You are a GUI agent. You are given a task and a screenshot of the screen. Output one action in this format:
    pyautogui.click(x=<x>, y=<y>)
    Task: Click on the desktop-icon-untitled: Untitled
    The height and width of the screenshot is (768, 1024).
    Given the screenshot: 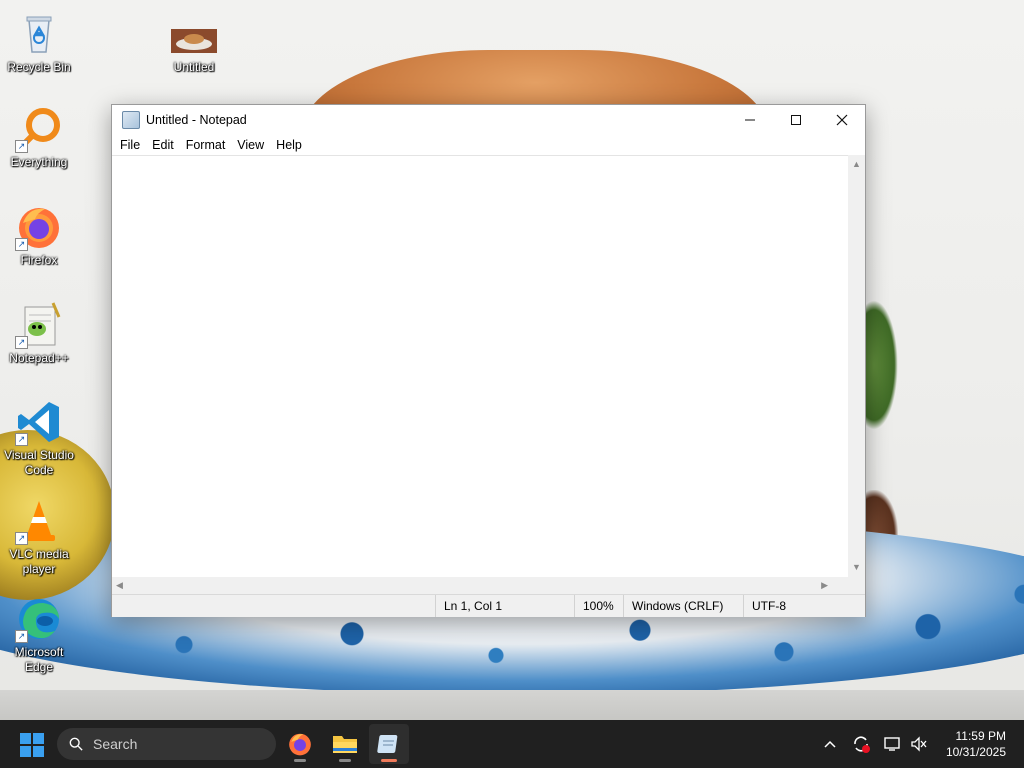 What is the action you would take?
    pyautogui.click(x=194, y=42)
    